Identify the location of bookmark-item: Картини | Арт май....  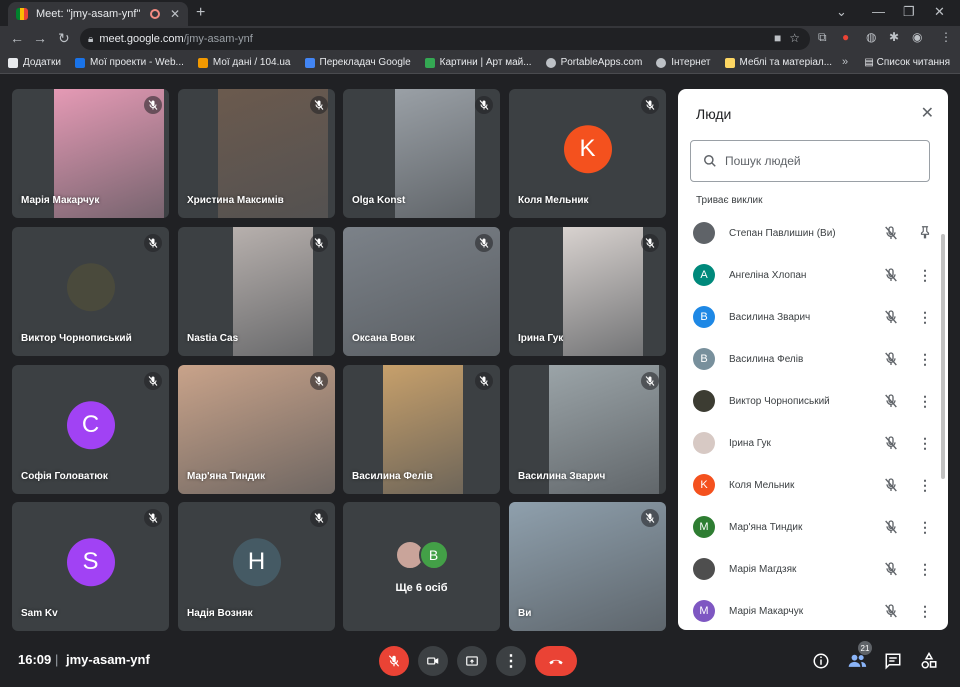
(478, 62).